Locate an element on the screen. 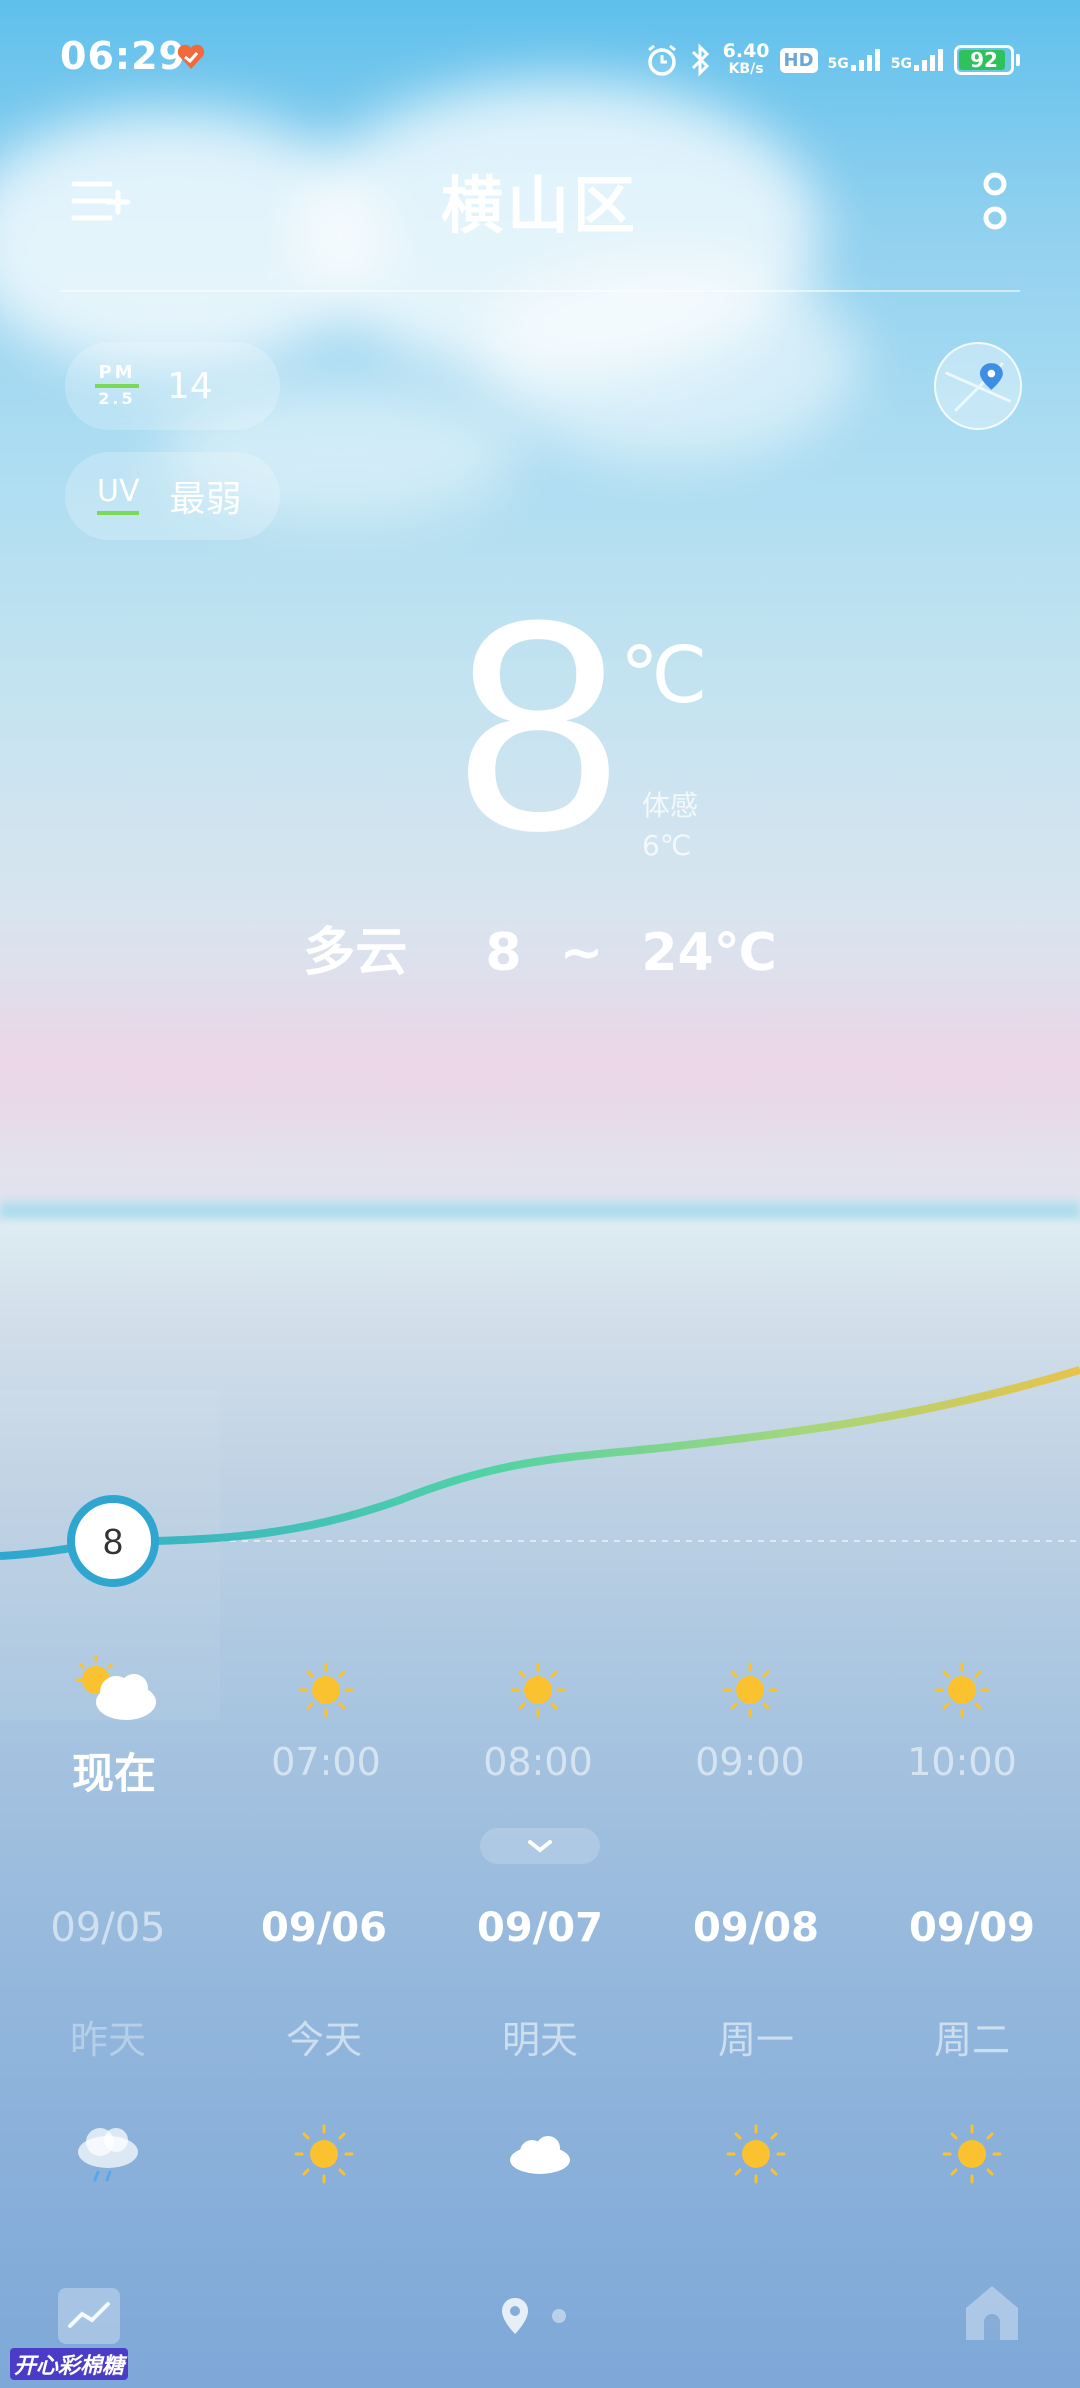 This screenshot has height=2388, width=1080. hour-label: 09:00 is located at coordinates (750, 1762).